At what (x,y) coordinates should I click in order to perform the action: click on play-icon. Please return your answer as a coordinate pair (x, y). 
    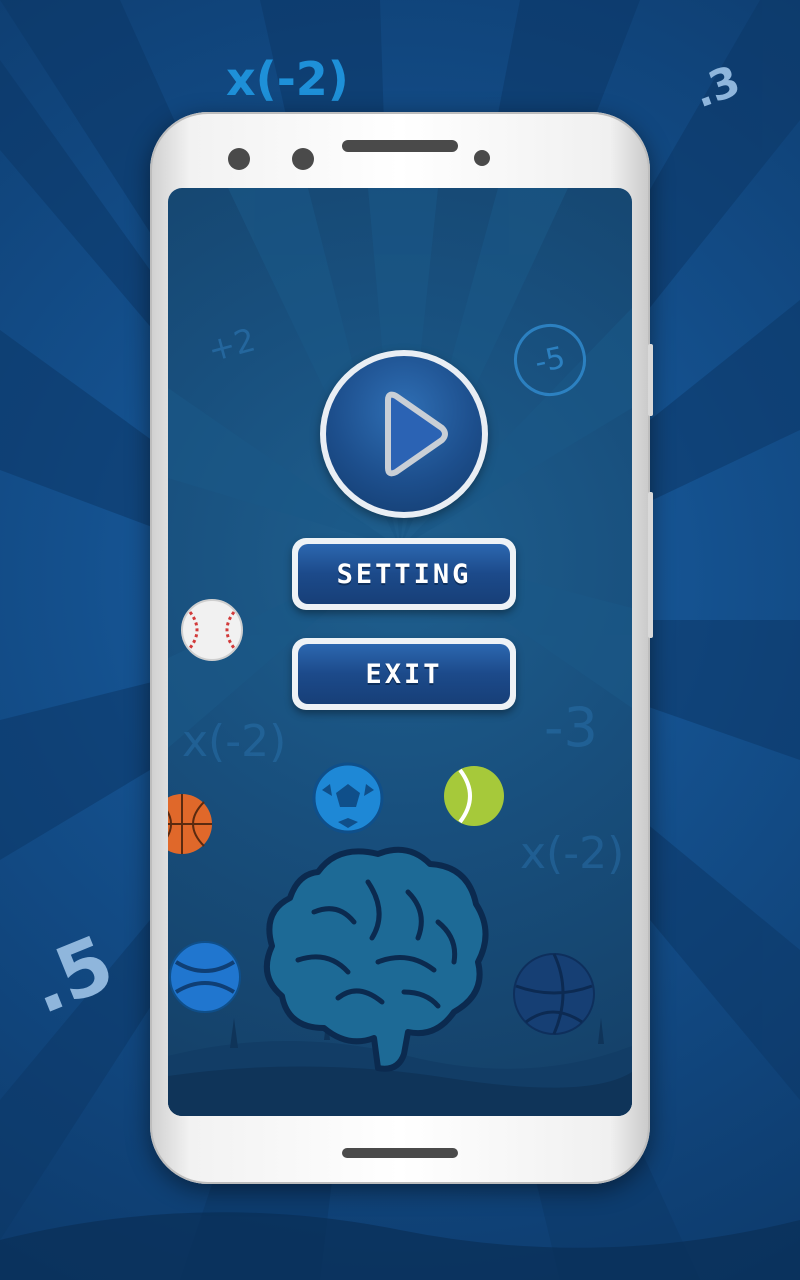
    Looking at the image, I should click on (416, 434).